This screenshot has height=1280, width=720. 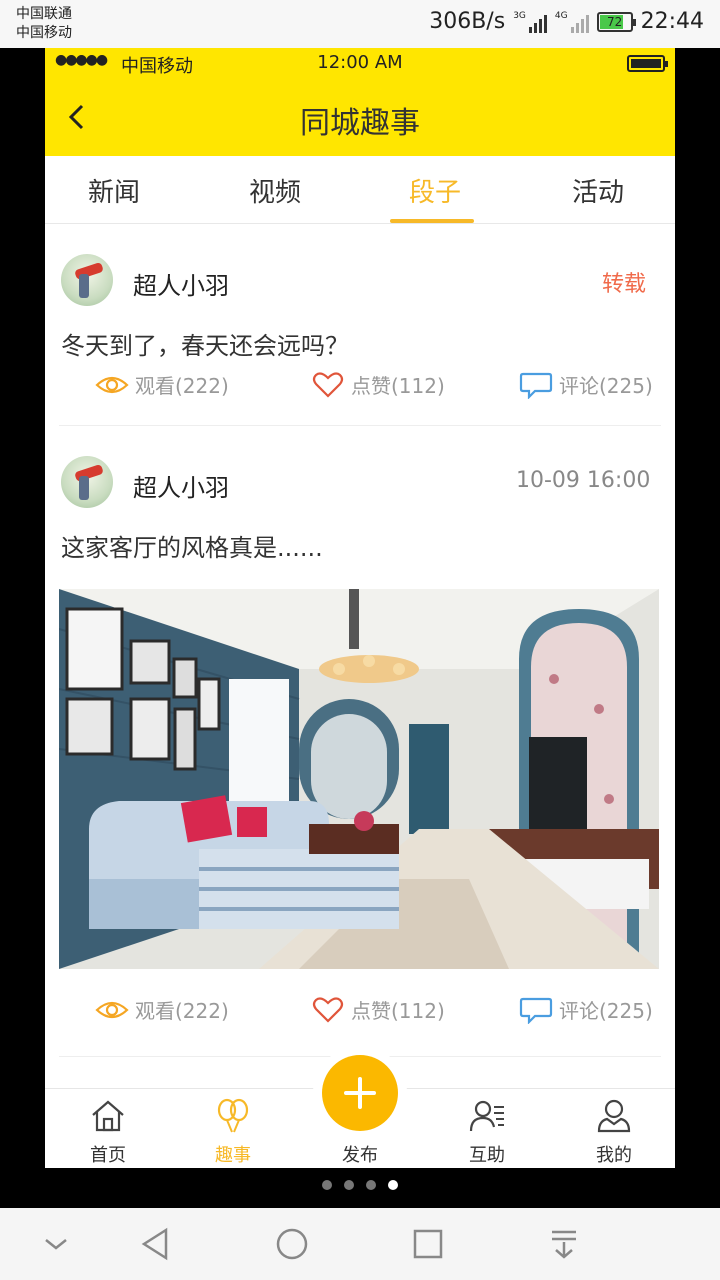 What do you see at coordinates (44, 14) in the screenshot?
I see `carrier-1: 中国联通` at bounding box center [44, 14].